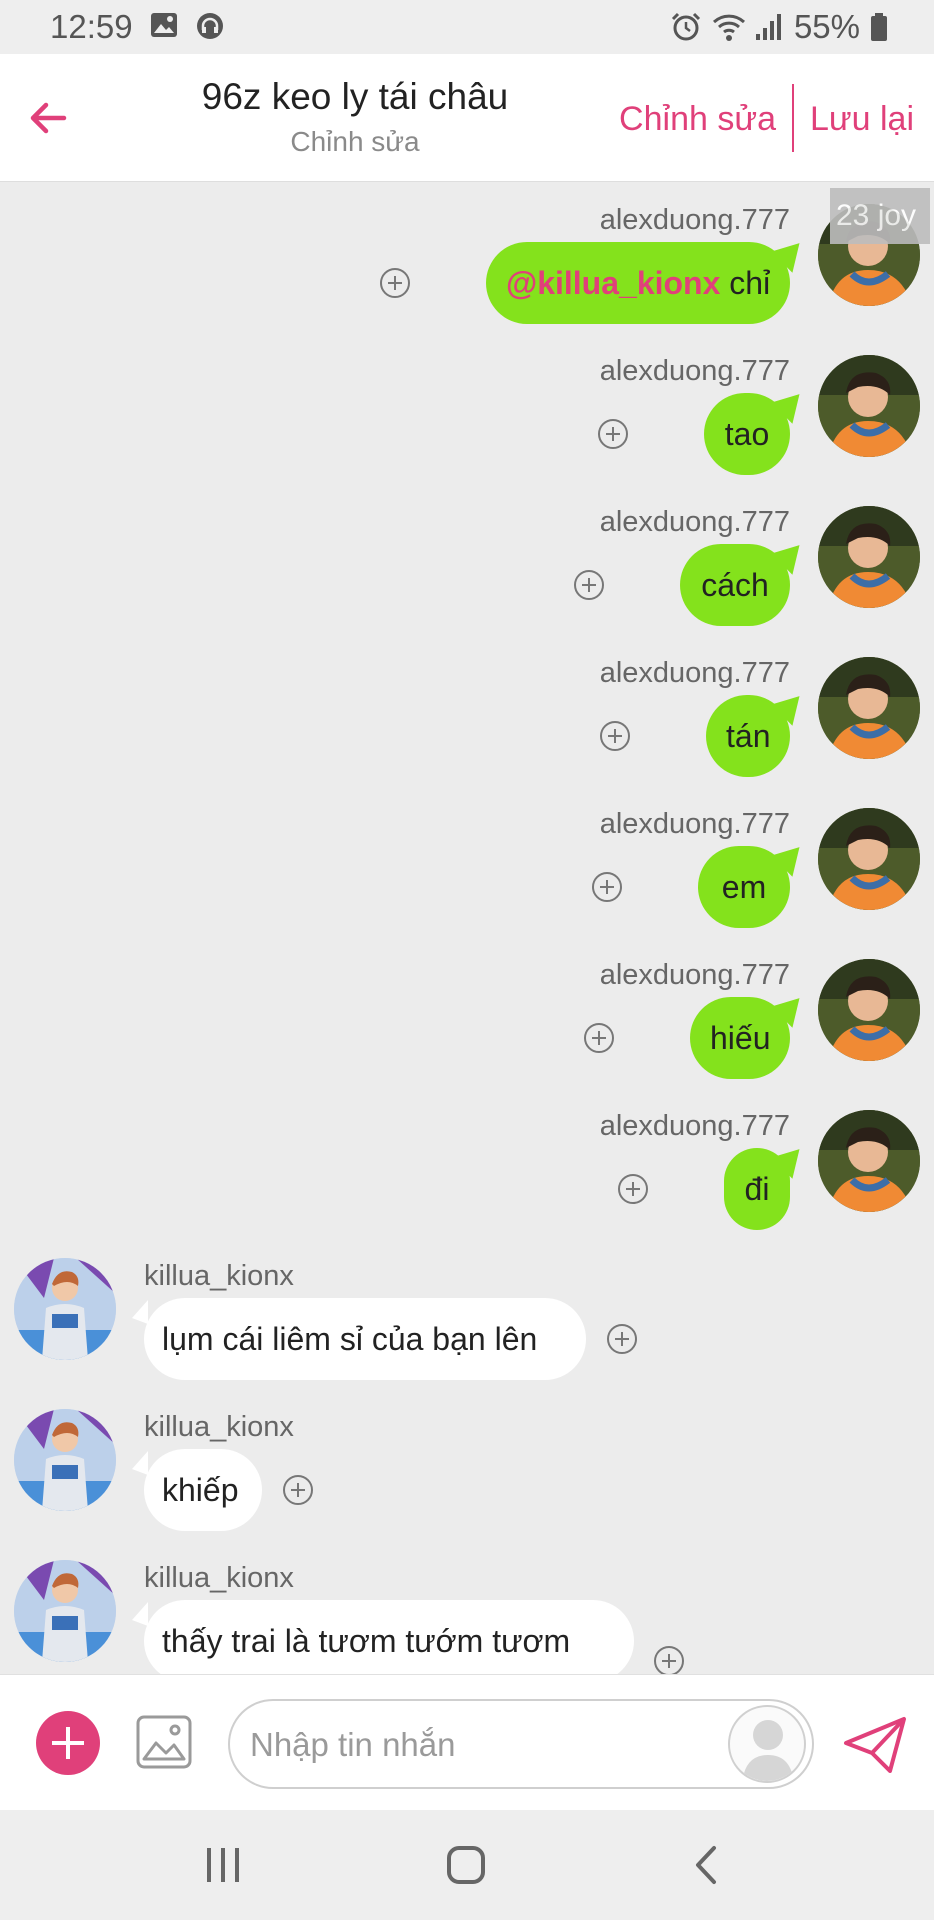 The image size is (934, 1920). What do you see at coordinates (467, 257) in the screenshot?
I see `message-outgoing: alexduong.777 @killua_kionx chỉ` at bounding box center [467, 257].